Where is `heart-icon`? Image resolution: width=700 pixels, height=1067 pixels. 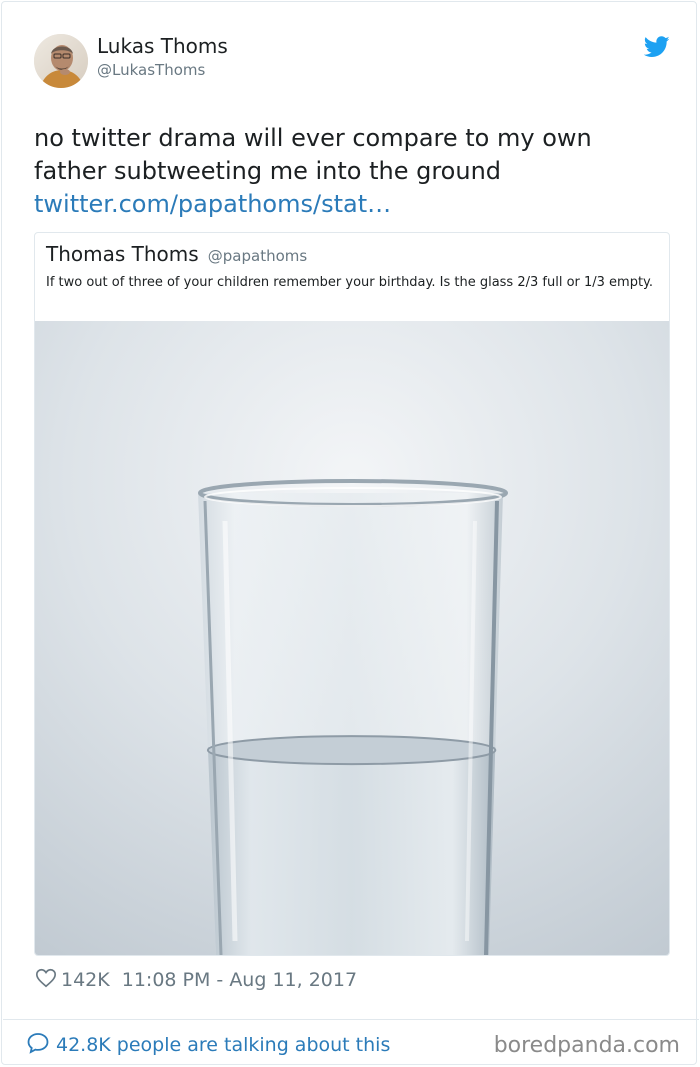
heart-icon is located at coordinates (46, 978).